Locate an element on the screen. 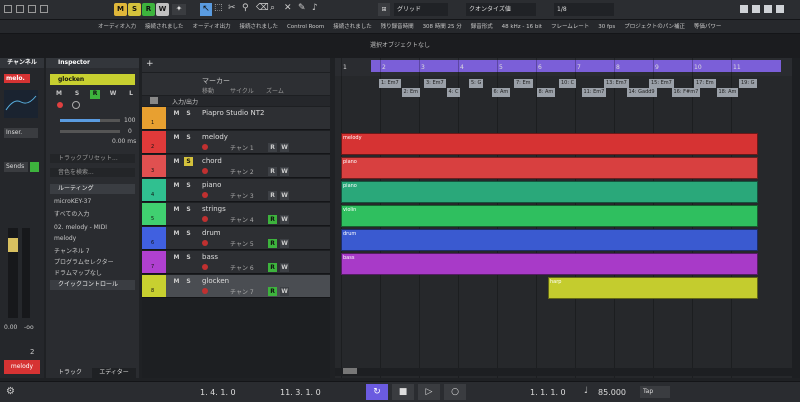 Image resolution: width=800 pixels, height=402 pixels. draw-tool-icon: ✎ is located at coordinates (302, 8).